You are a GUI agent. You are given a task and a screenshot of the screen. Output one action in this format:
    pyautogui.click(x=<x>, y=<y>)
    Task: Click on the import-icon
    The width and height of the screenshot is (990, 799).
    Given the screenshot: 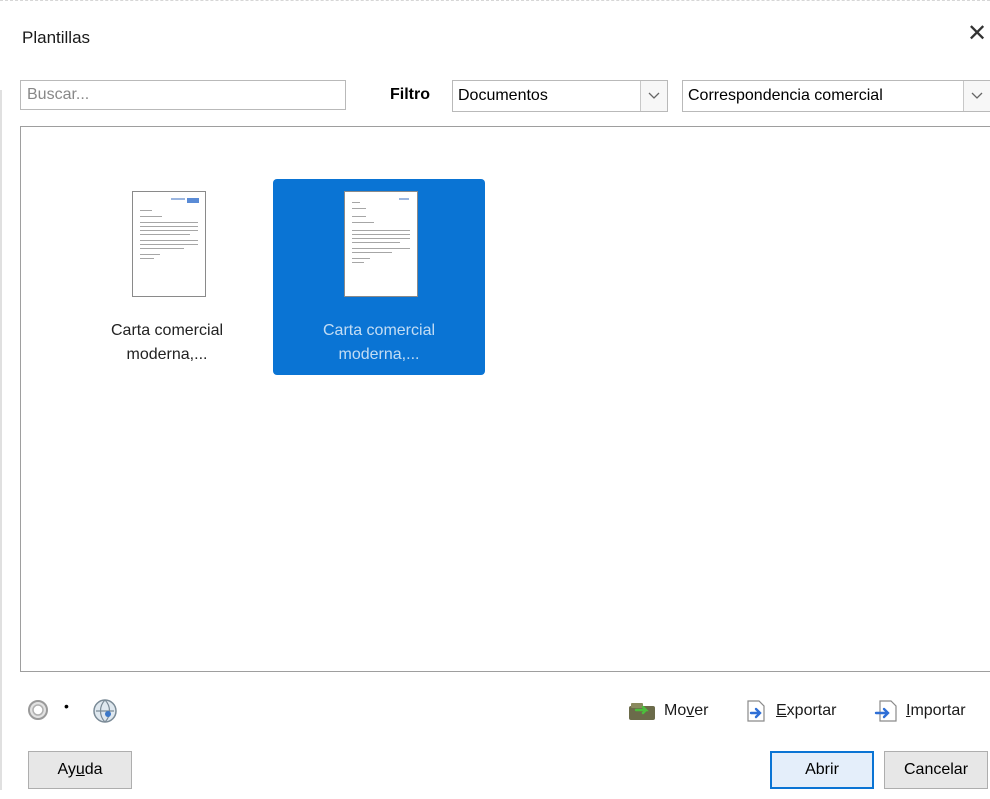 What is the action you would take?
    pyautogui.click(x=885, y=711)
    